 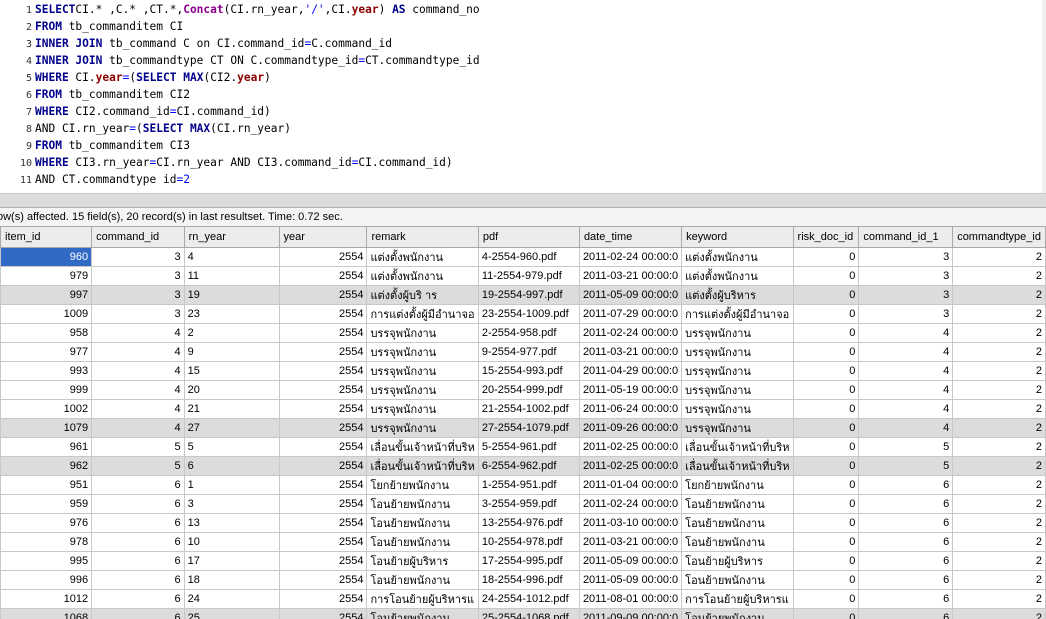 What do you see at coordinates (422, 542) in the screenshot?
I see `cell-remark: โอนย้ายพนักงาน` at bounding box center [422, 542].